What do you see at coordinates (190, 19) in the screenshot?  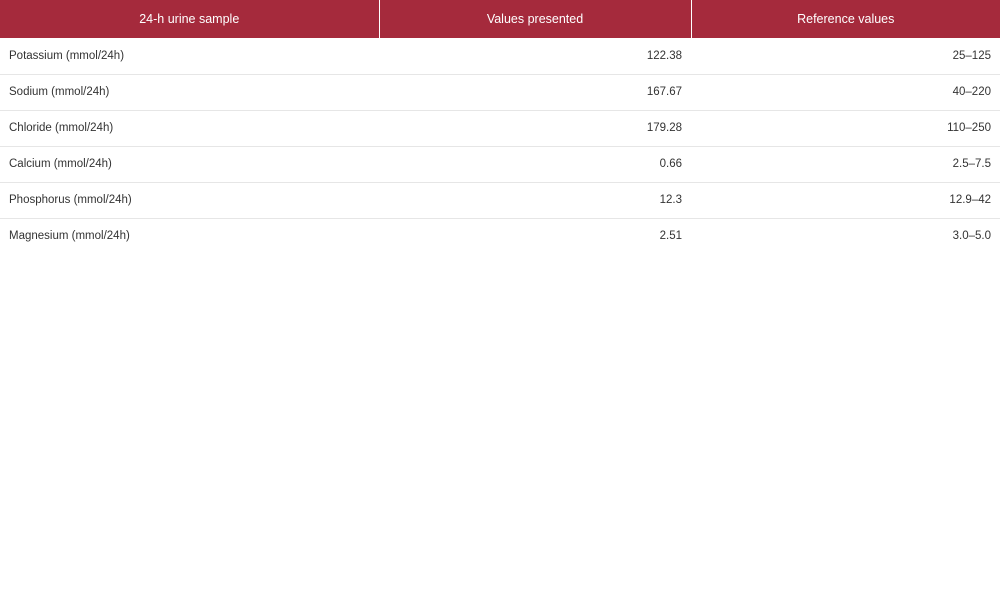 I see `column-header-sample: 24-h urine sample` at bounding box center [190, 19].